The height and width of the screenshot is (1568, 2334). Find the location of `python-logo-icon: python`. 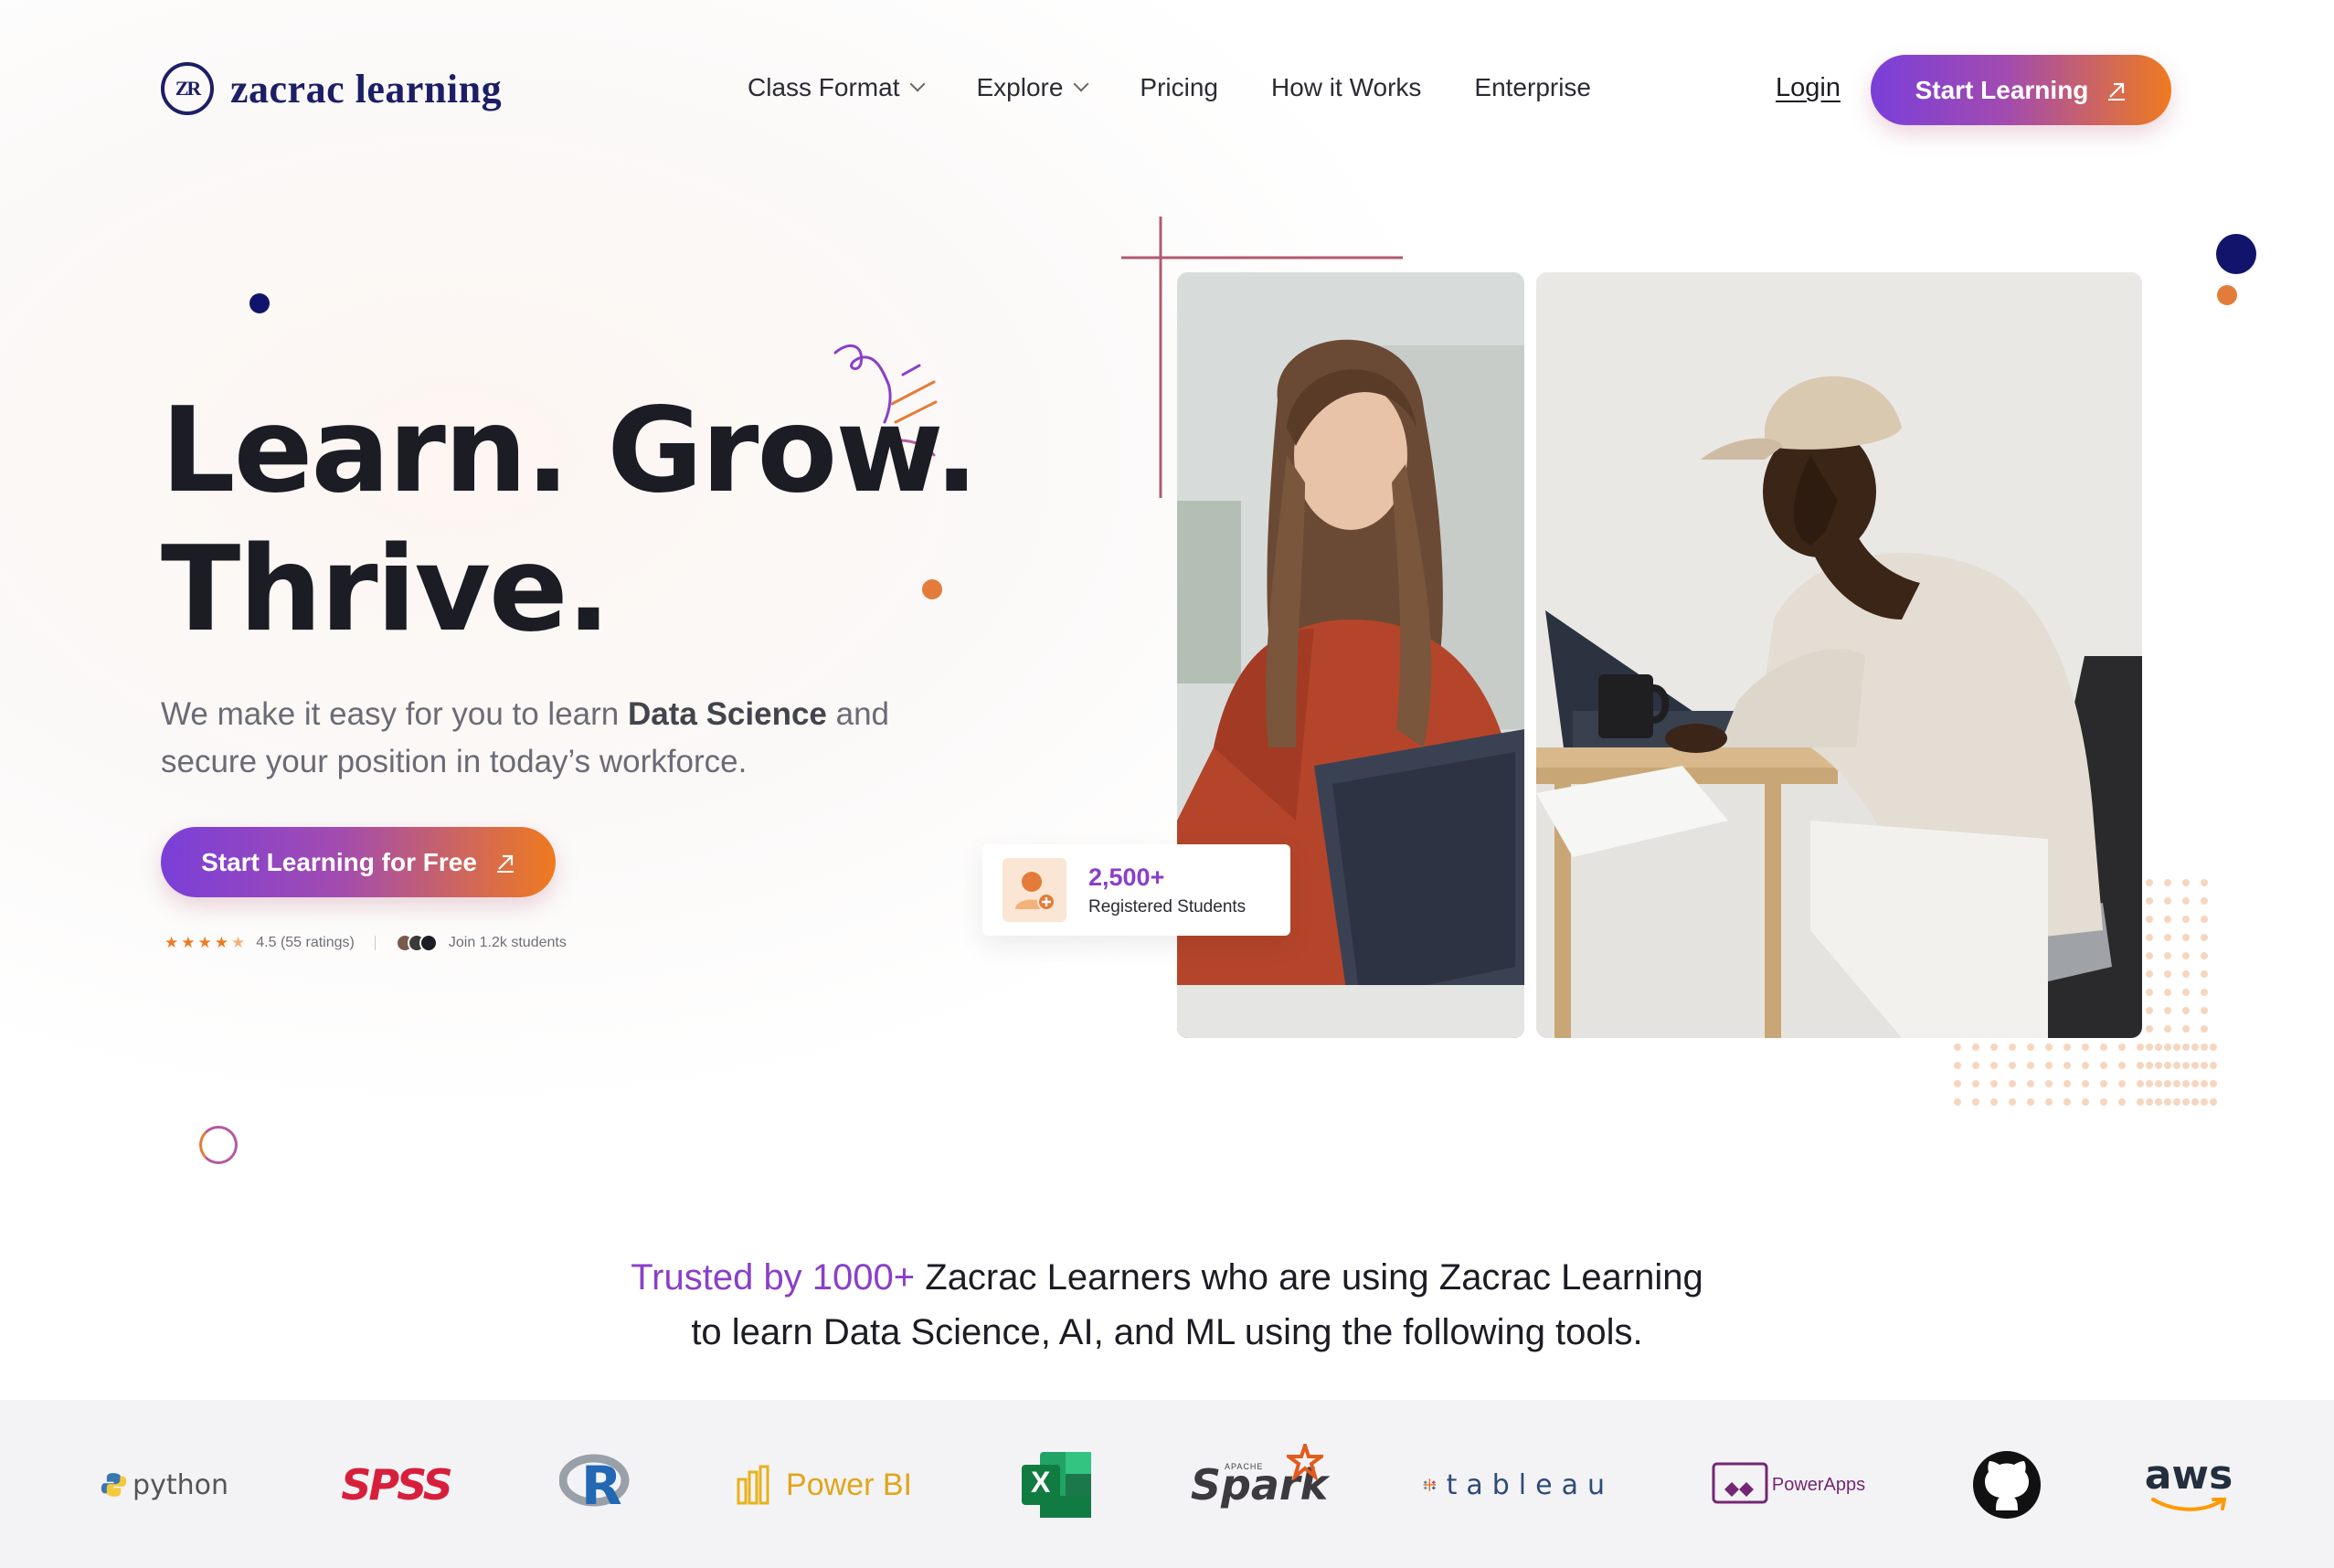

python-logo-icon: python is located at coordinates (164, 1485).